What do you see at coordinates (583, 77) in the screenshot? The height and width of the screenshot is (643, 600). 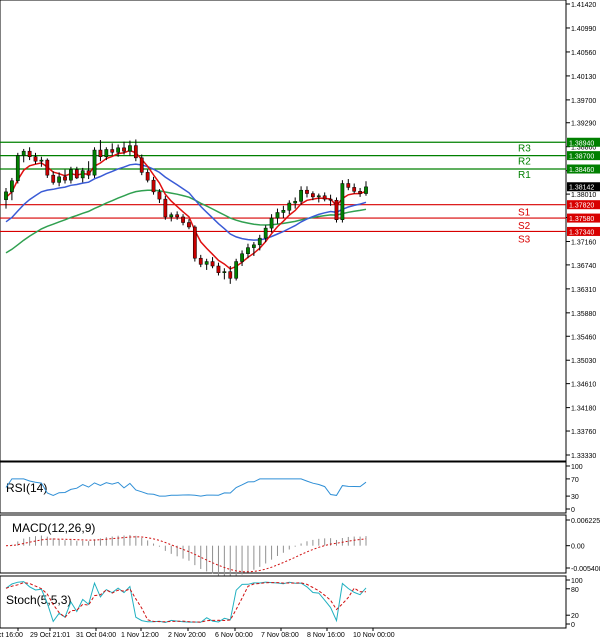 I see `price-tick-label: 1.40130` at bounding box center [583, 77].